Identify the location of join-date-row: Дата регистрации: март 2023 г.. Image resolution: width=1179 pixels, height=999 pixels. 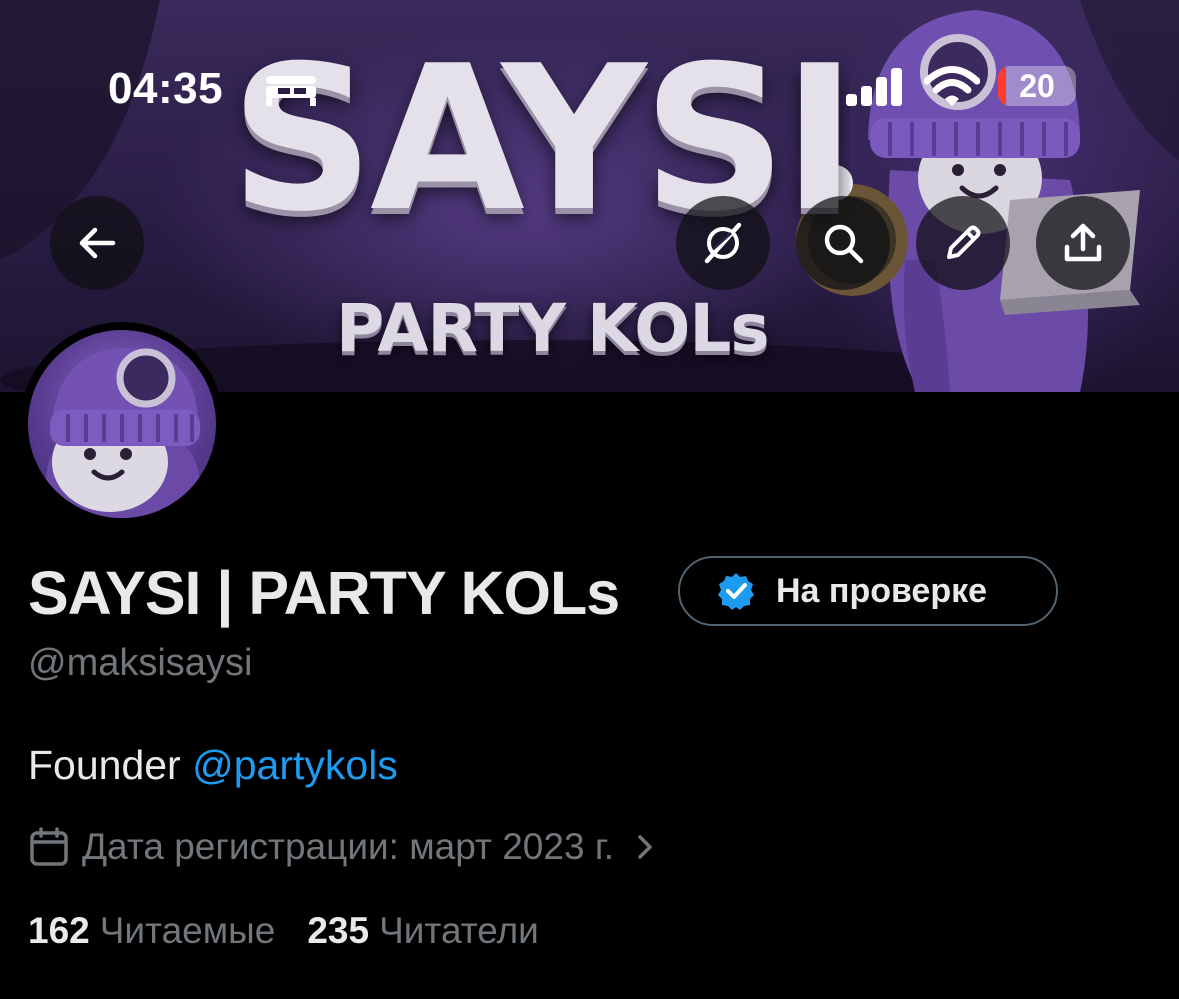
(343, 847).